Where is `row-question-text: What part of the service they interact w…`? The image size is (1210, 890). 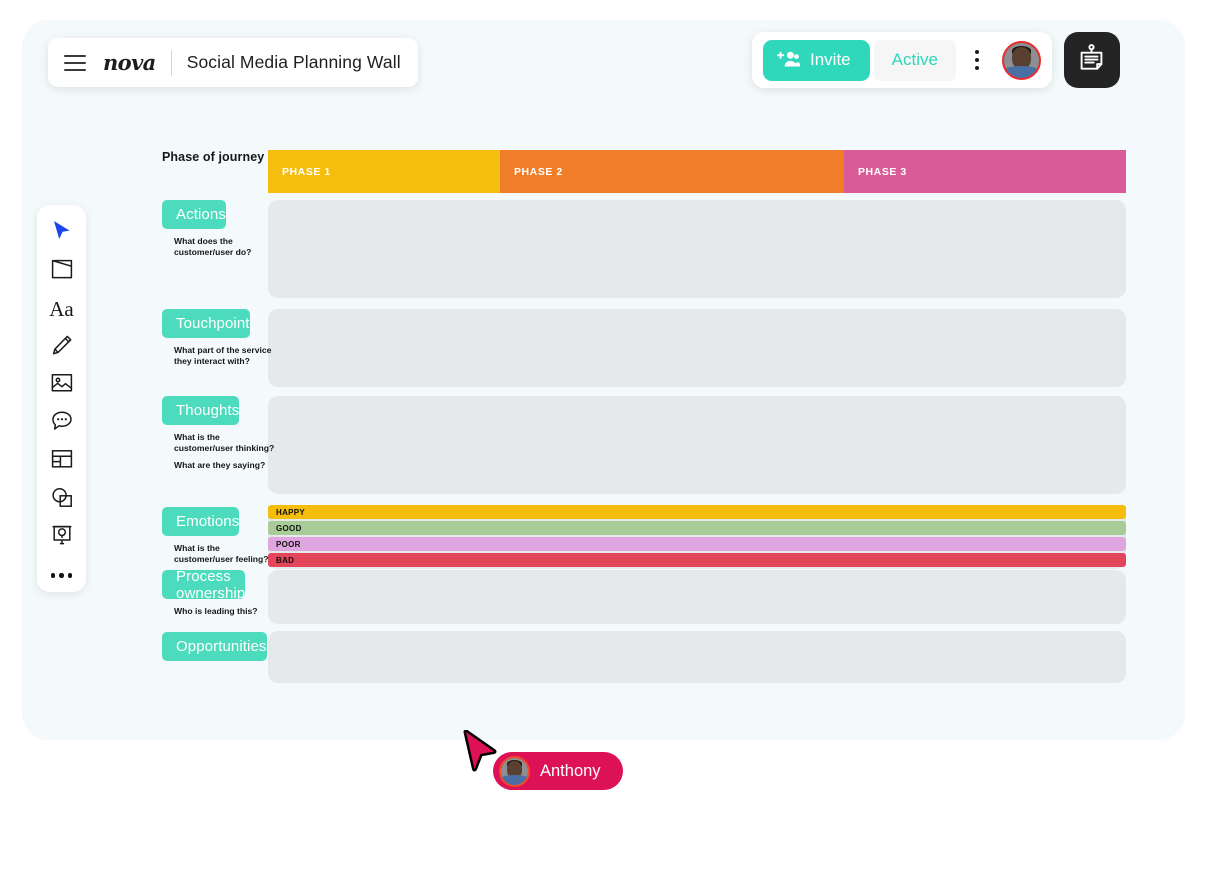
row-question-text: What part of the service they interact w… is located at coordinates (226, 356).